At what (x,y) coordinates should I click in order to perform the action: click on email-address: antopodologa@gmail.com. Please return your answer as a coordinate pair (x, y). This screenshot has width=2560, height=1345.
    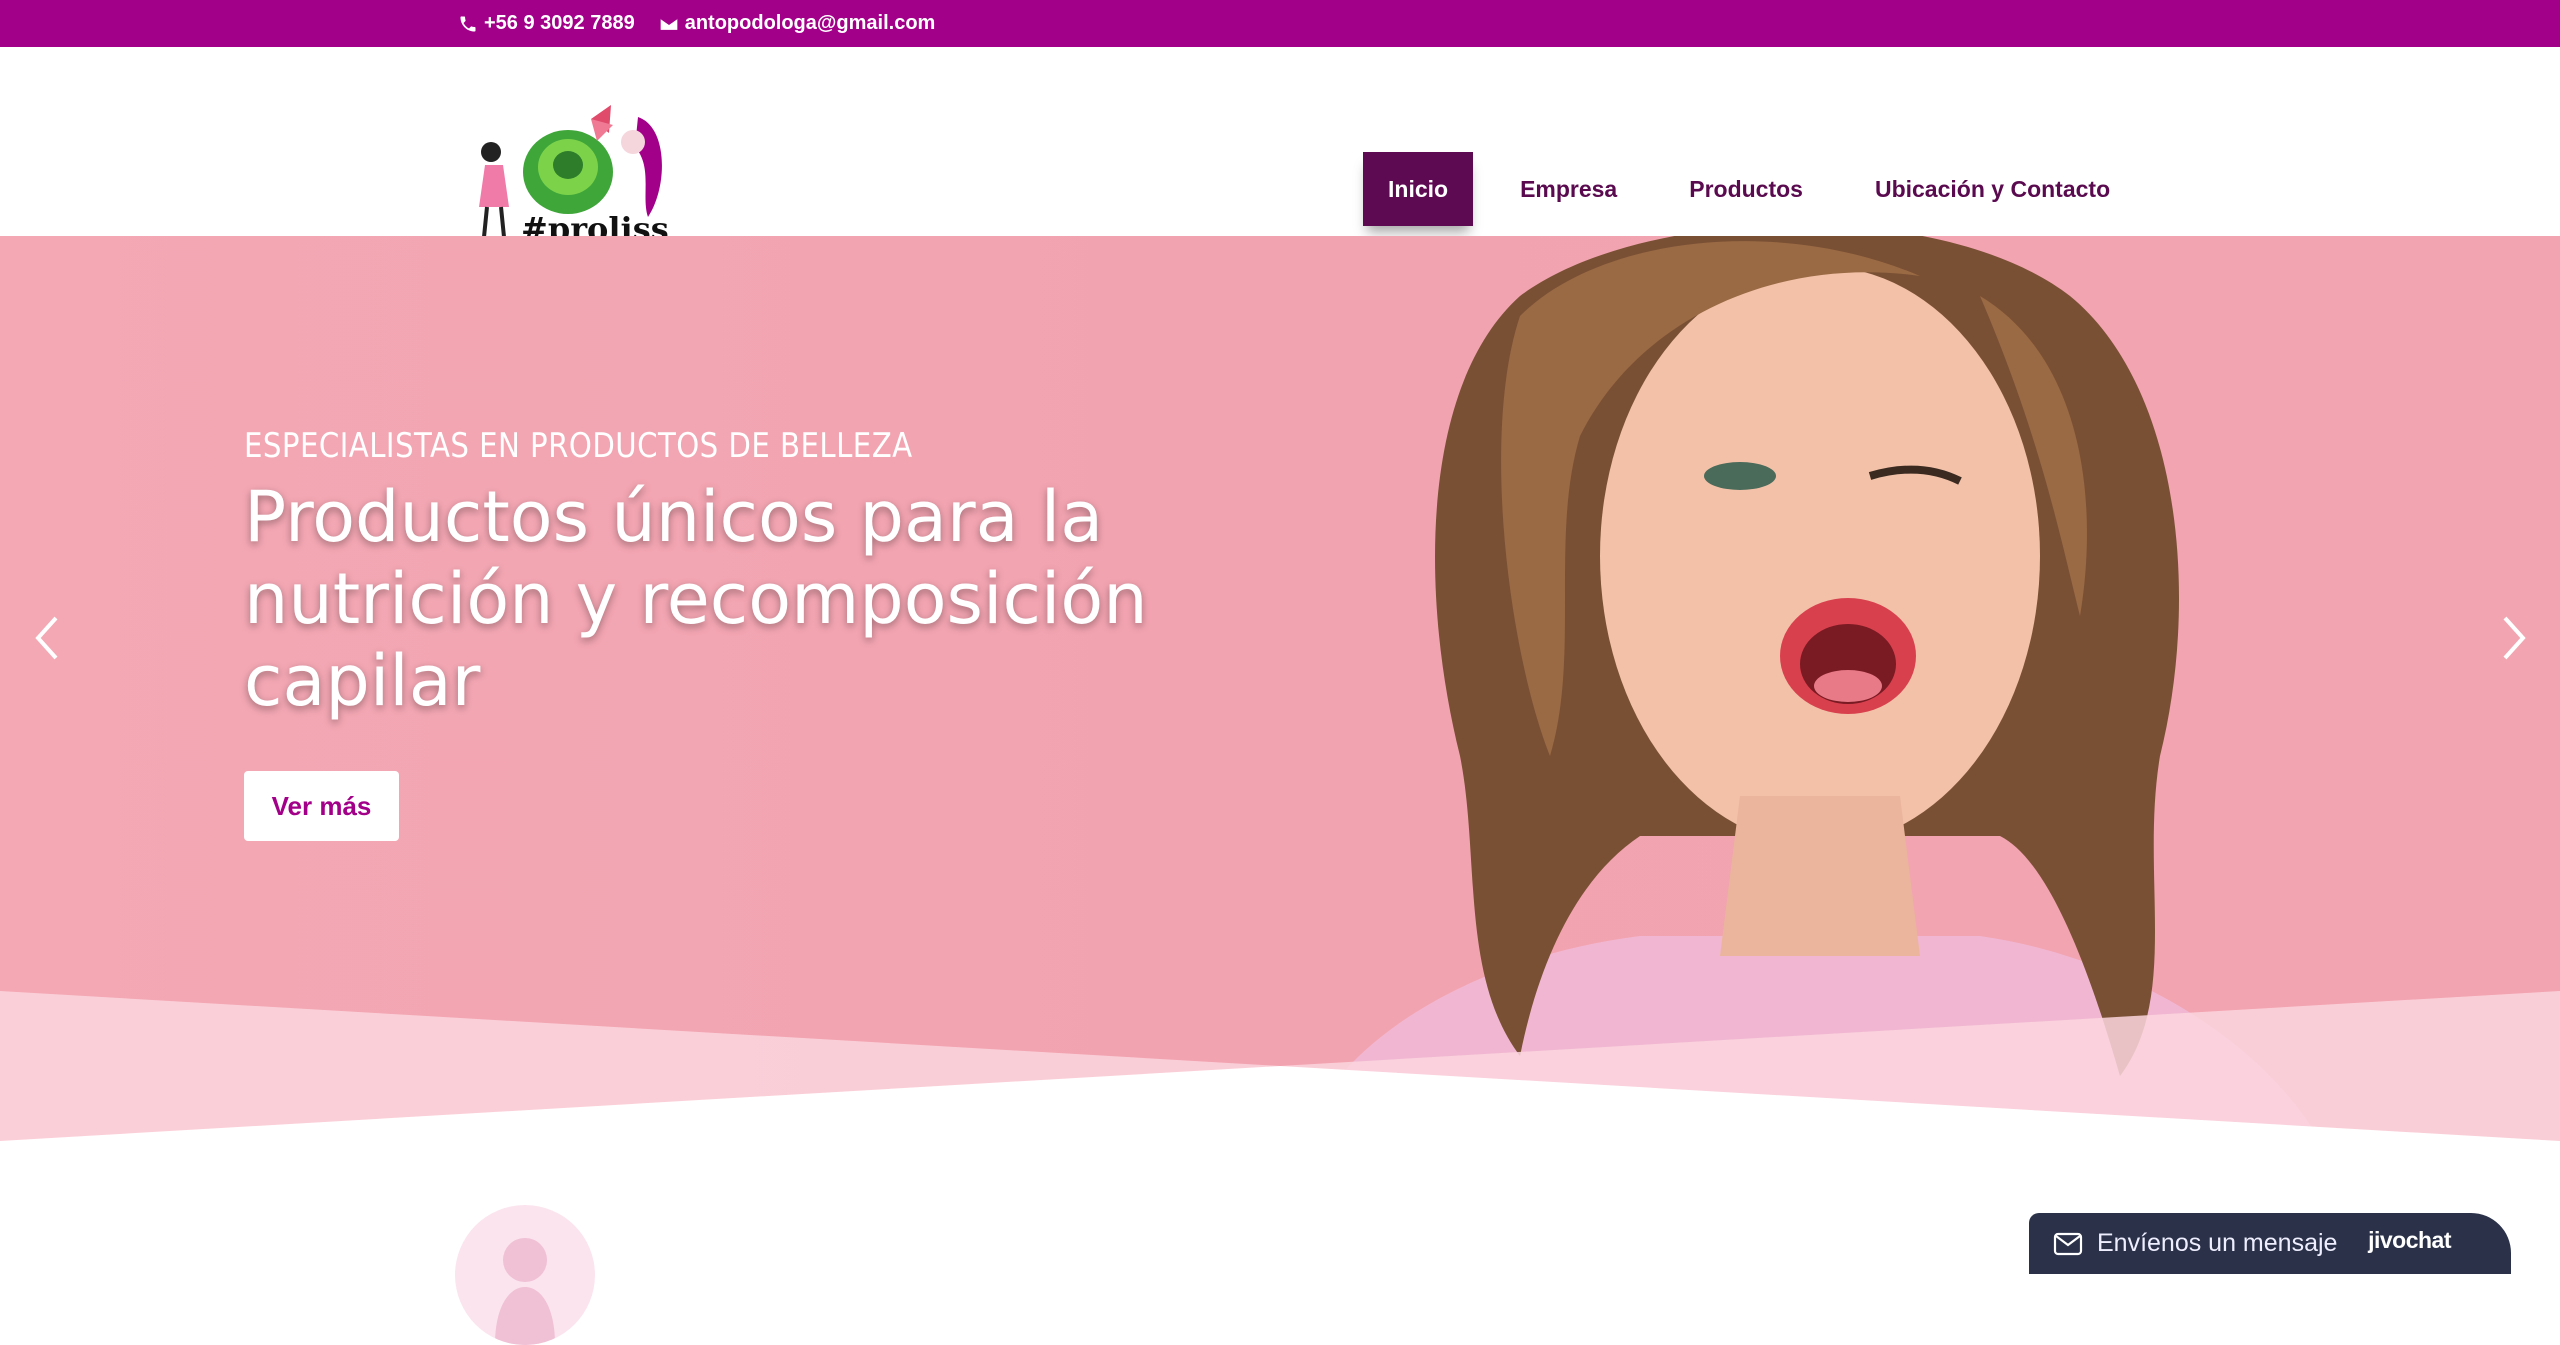
    Looking at the image, I should click on (810, 23).